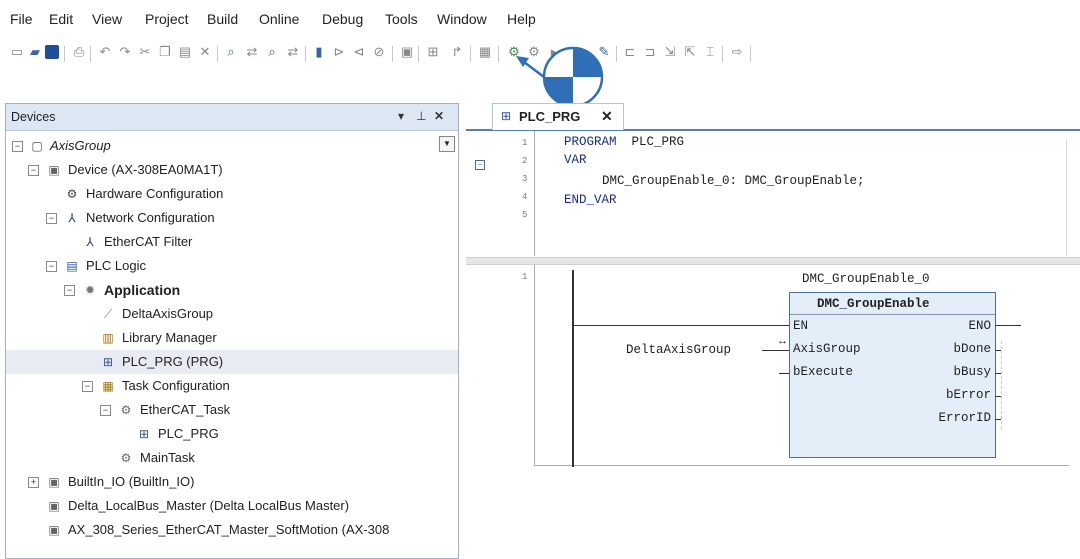  What do you see at coordinates (52, 52) in the screenshot?
I see `save-icon` at bounding box center [52, 52].